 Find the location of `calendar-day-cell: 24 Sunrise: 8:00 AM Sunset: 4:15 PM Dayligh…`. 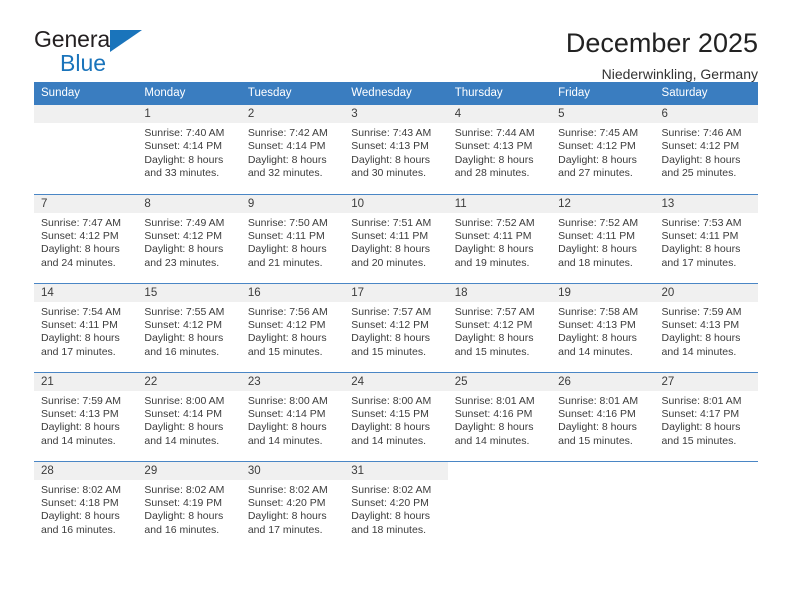

calendar-day-cell: 24 Sunrise: 8:00 AM Sunset: 4:15 PM Dayligh… is located at coordinates (396, 416).